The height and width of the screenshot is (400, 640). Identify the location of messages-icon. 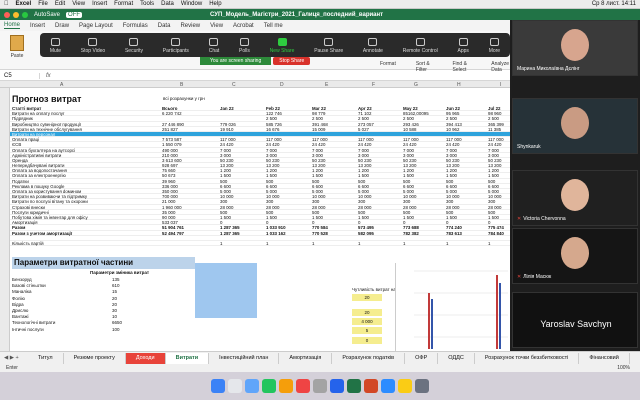
(269, 386).